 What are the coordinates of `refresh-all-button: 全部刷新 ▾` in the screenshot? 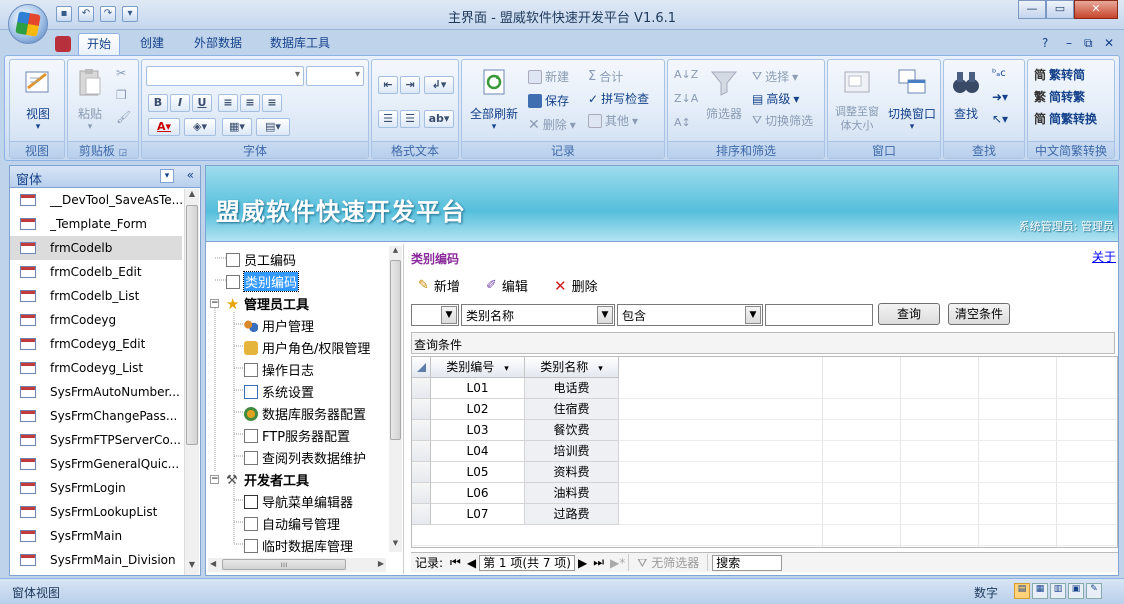 It's located at (494, 99).